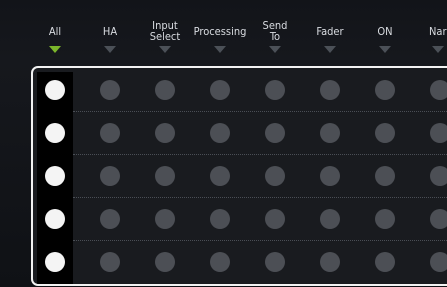  Describe the element at coordinates (275, 31) in the screenshot. I see `column-label-send-to: Send To` at that location.